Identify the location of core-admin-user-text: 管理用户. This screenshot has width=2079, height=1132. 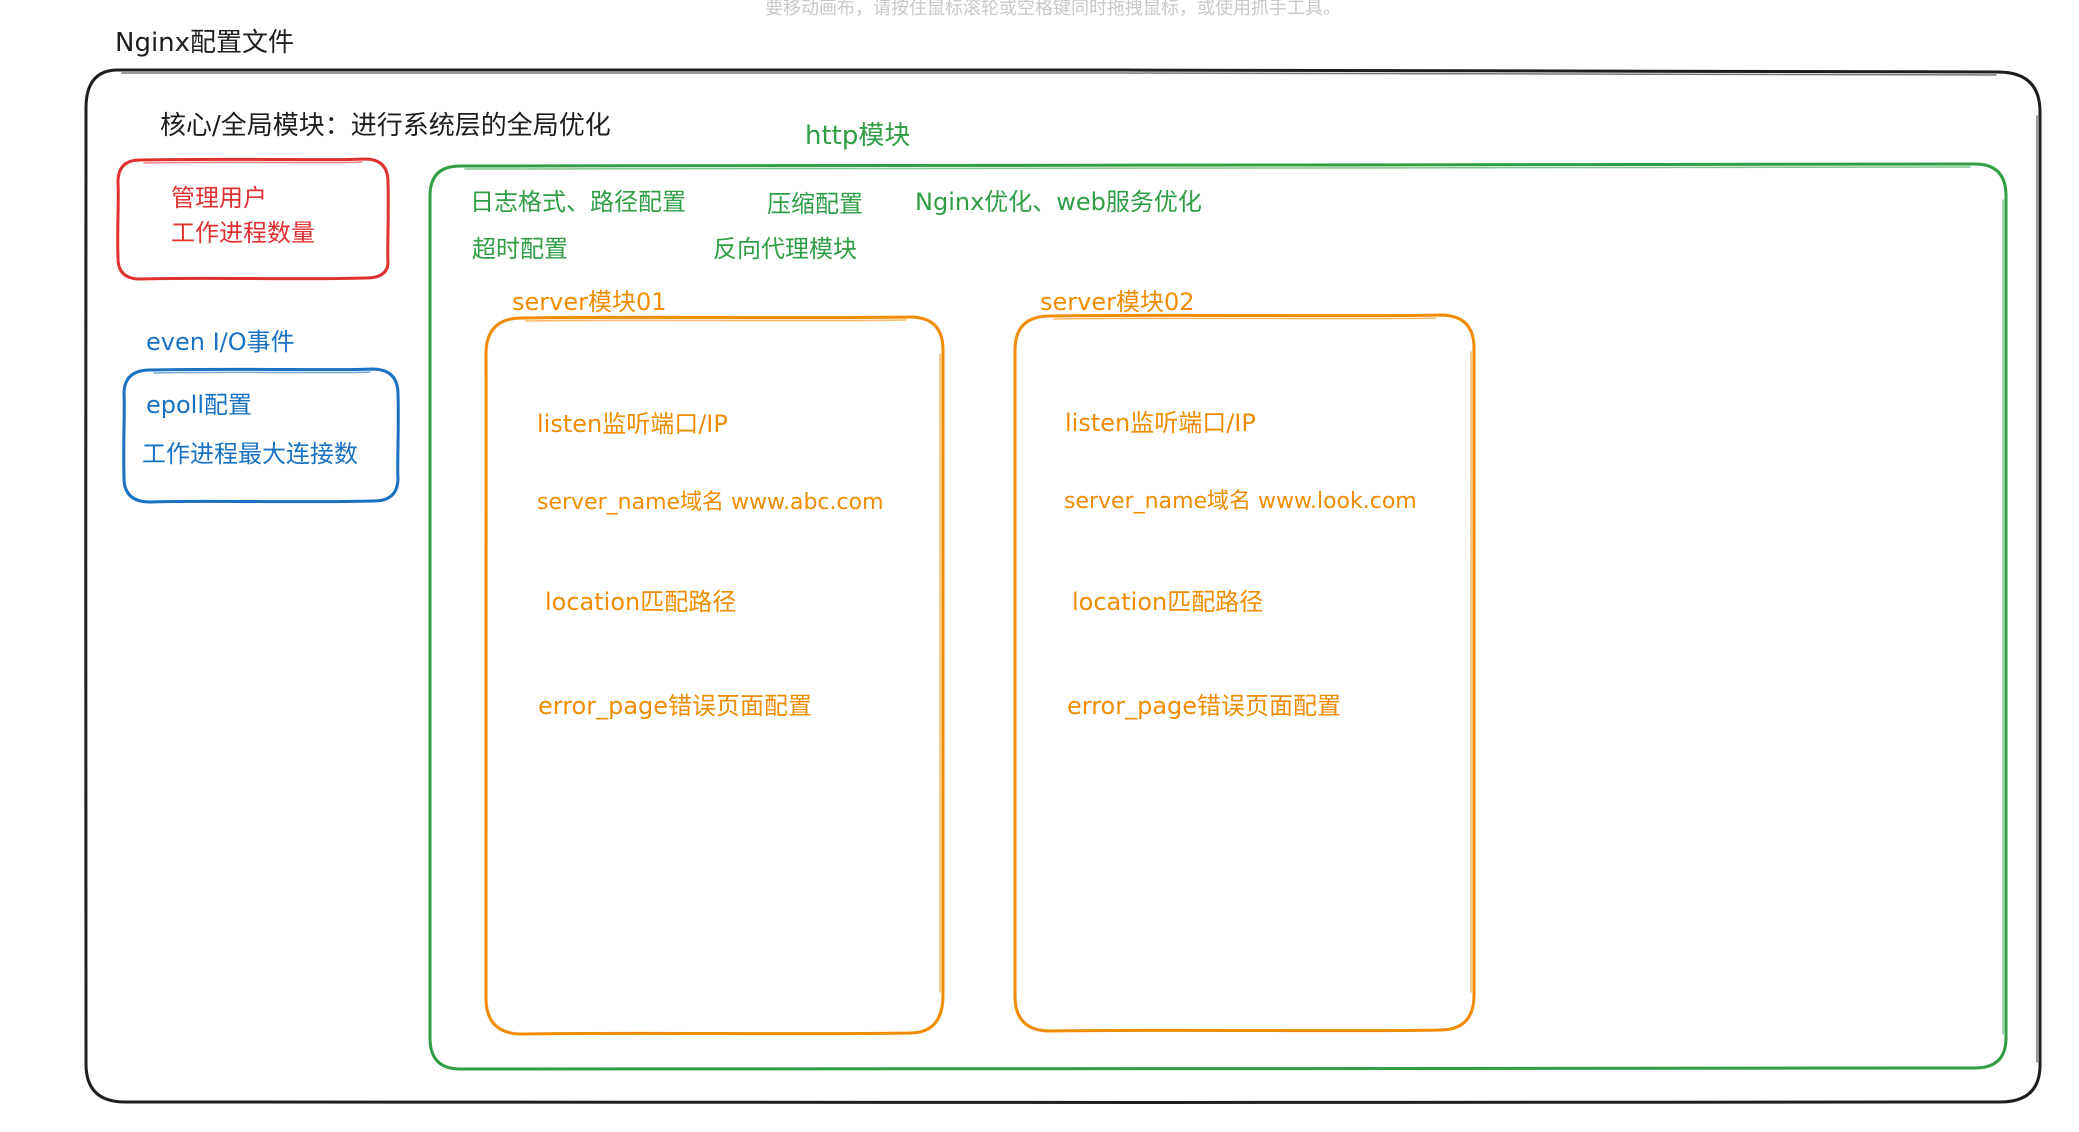
(219, 198).